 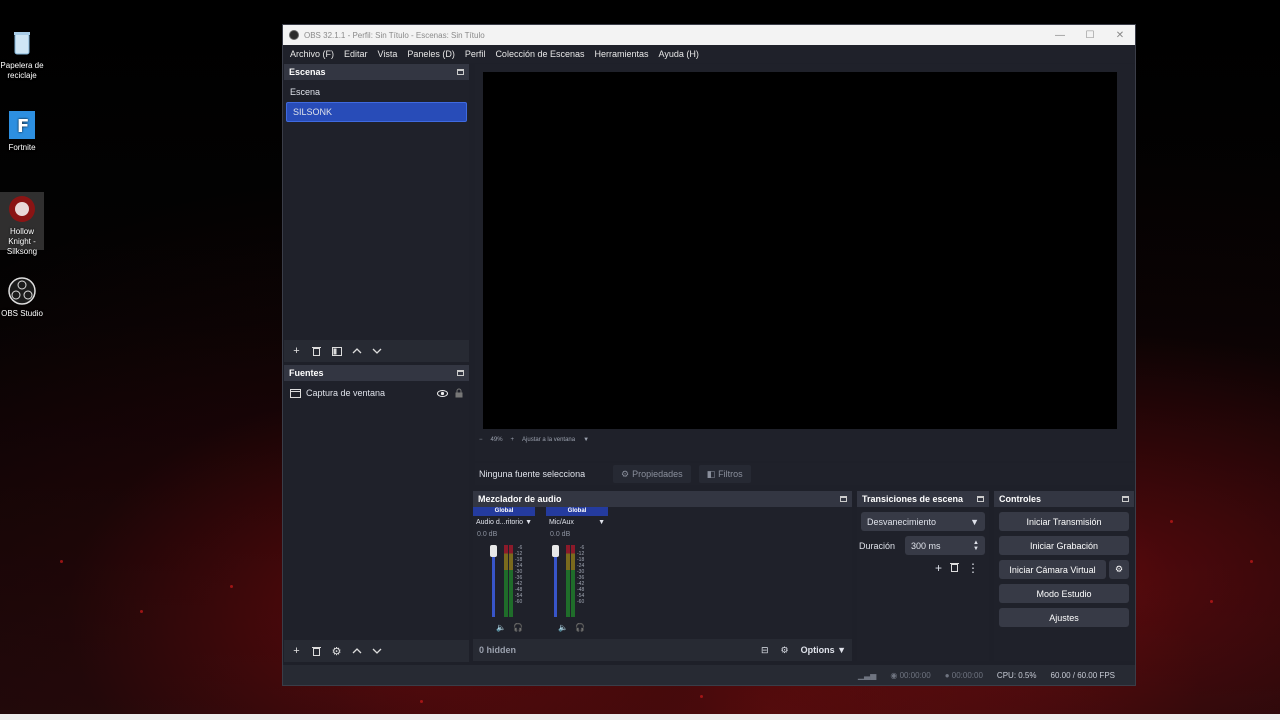 I want to click on desktop-icon-label: reciclaje, so click(x=22, y=75).